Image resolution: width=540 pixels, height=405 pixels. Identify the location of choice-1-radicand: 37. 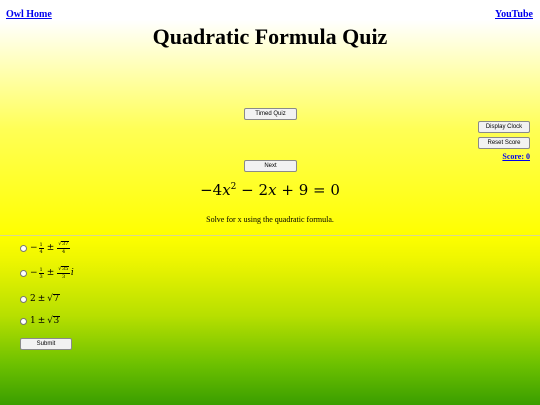
(65, 244).